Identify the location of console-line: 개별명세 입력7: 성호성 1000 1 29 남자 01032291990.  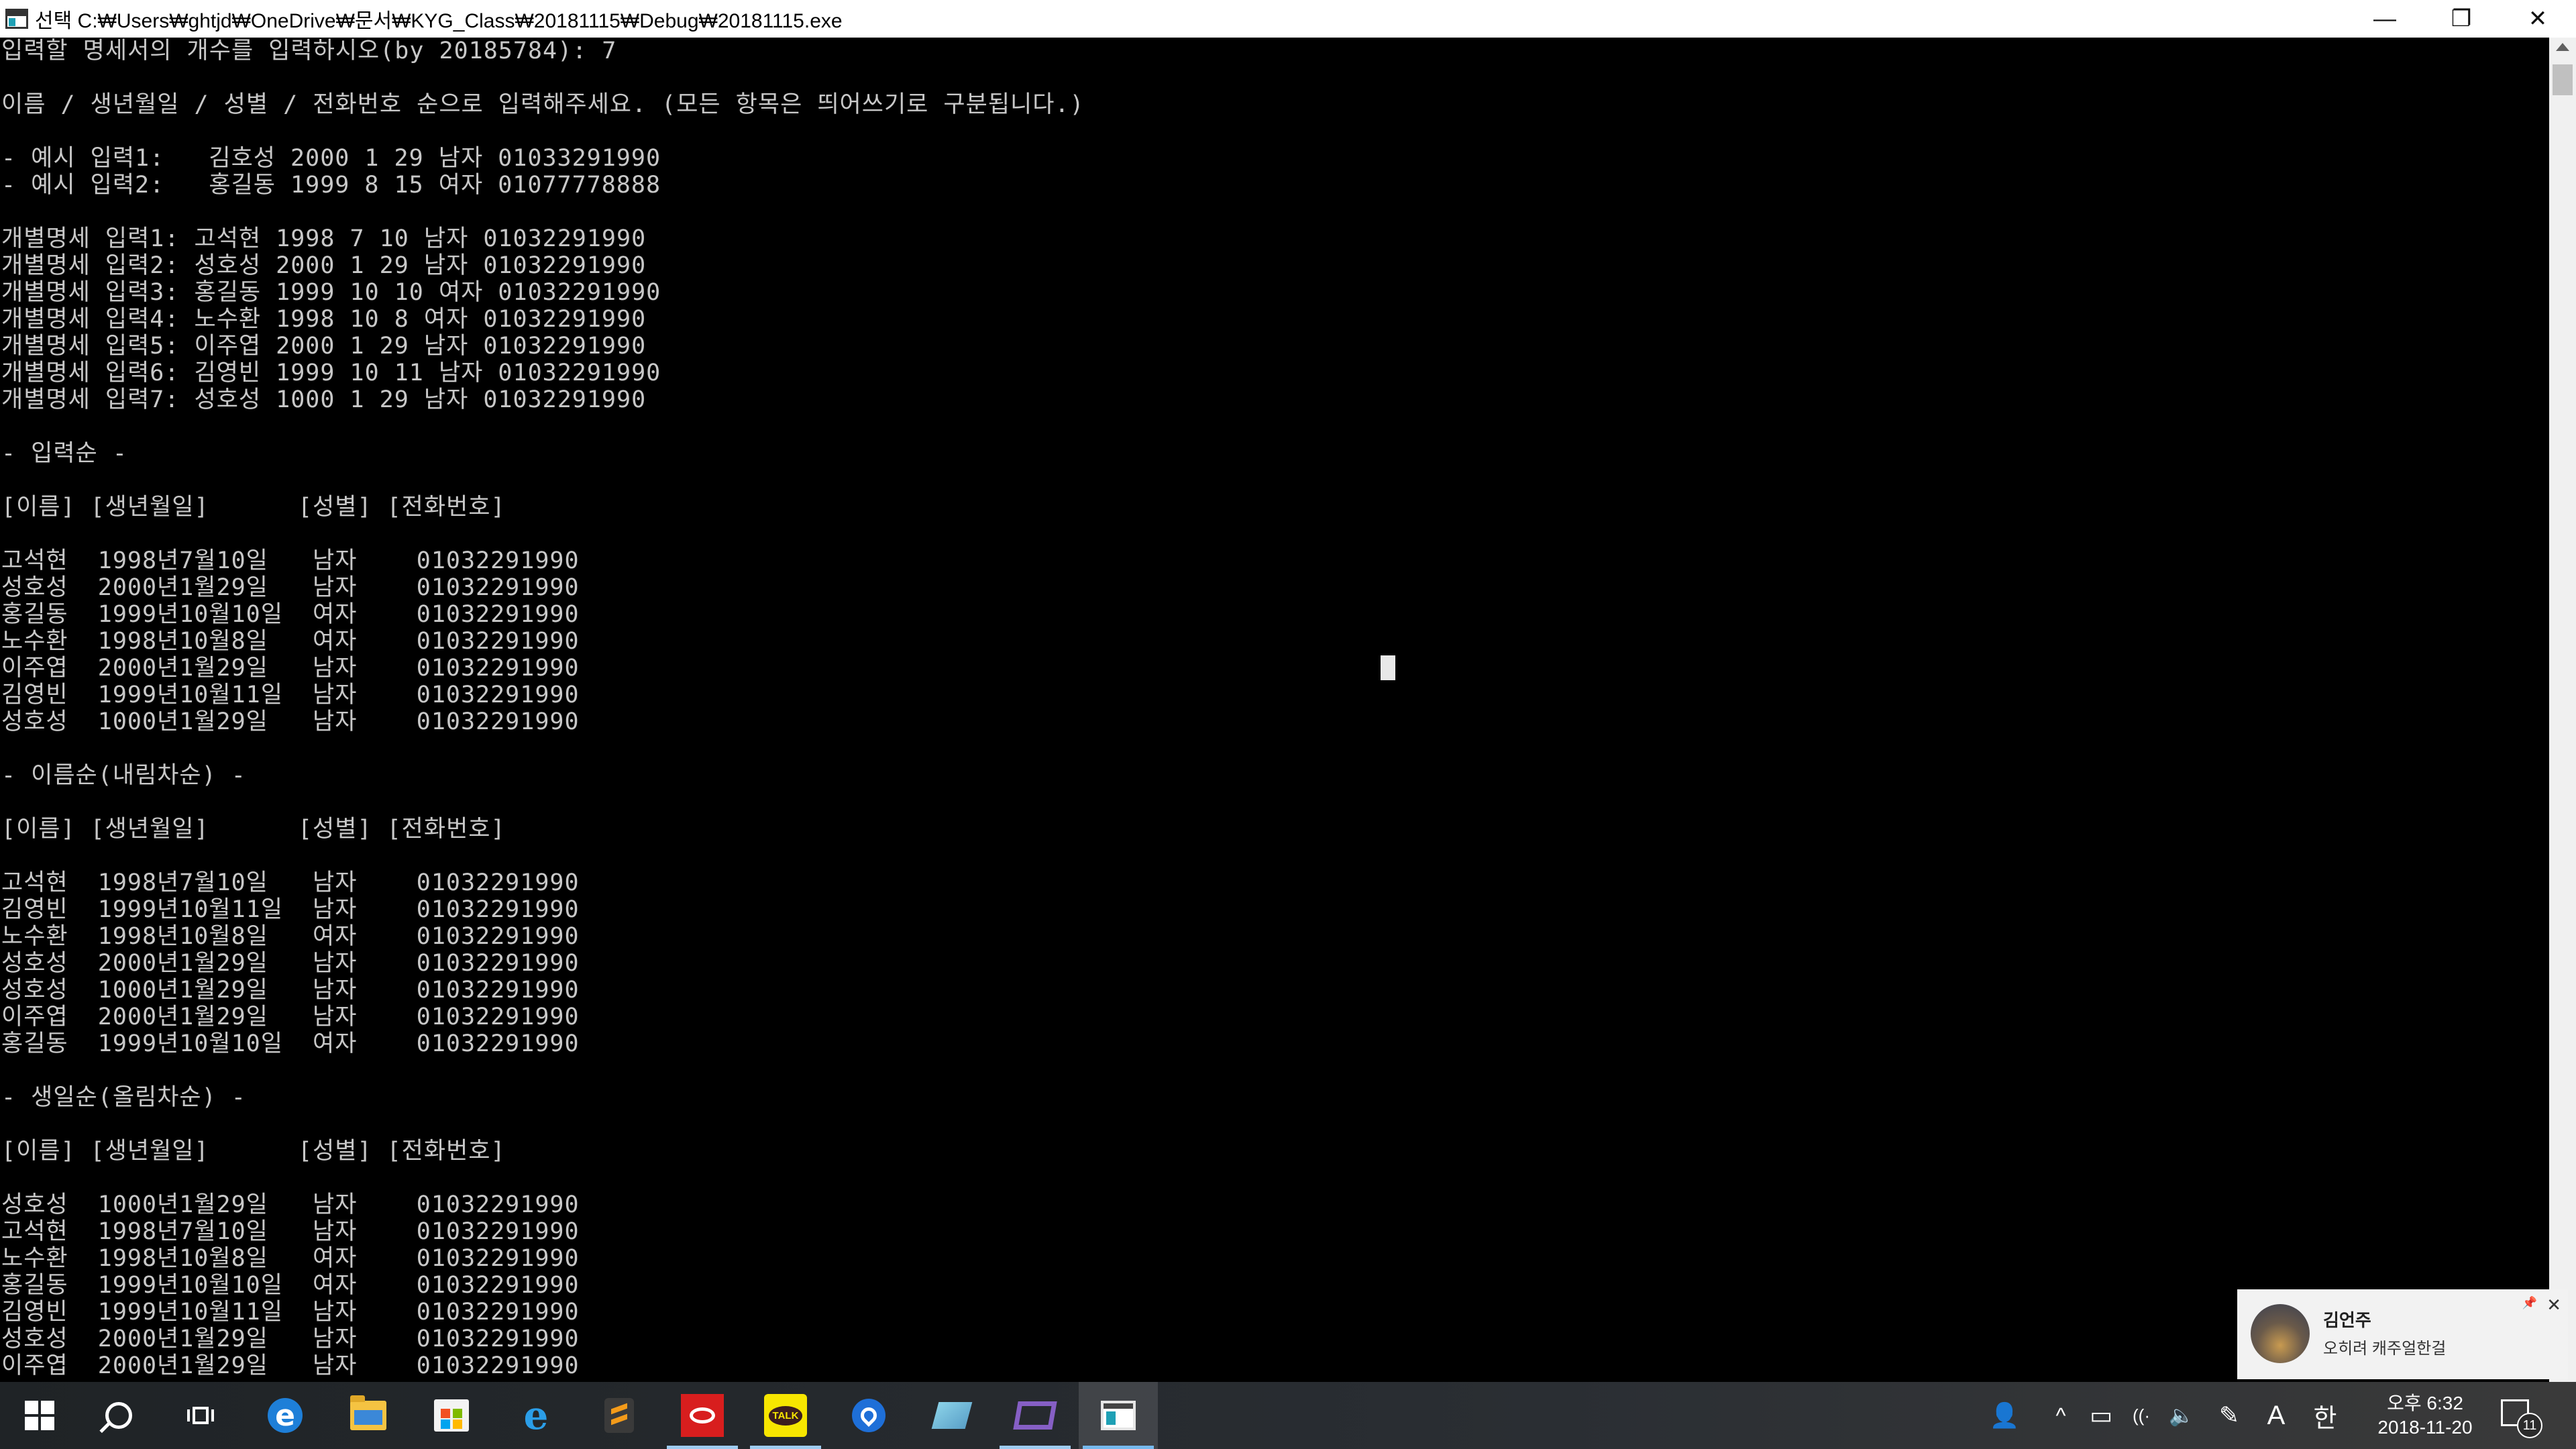
(324, 399).